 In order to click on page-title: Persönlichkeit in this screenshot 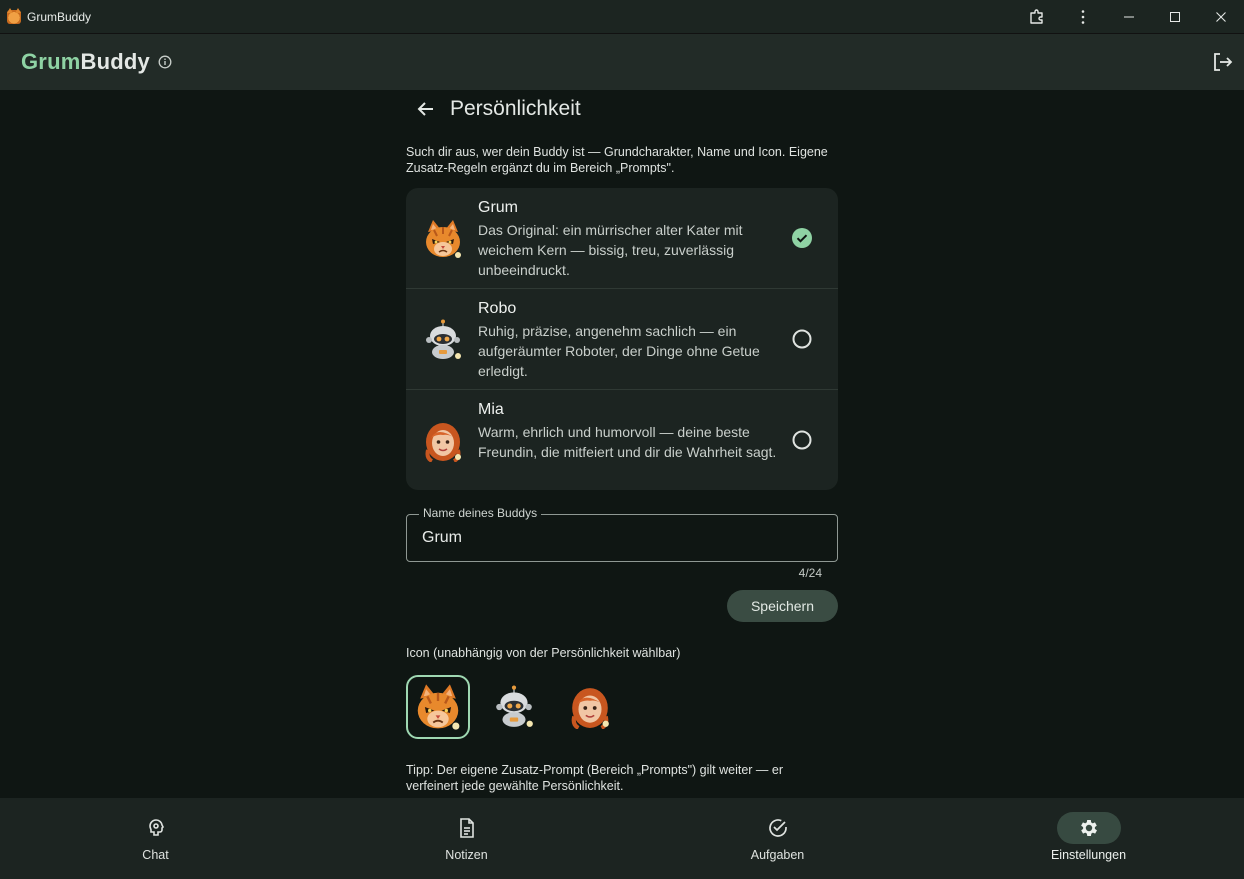, I will do `click(515, 108)`.